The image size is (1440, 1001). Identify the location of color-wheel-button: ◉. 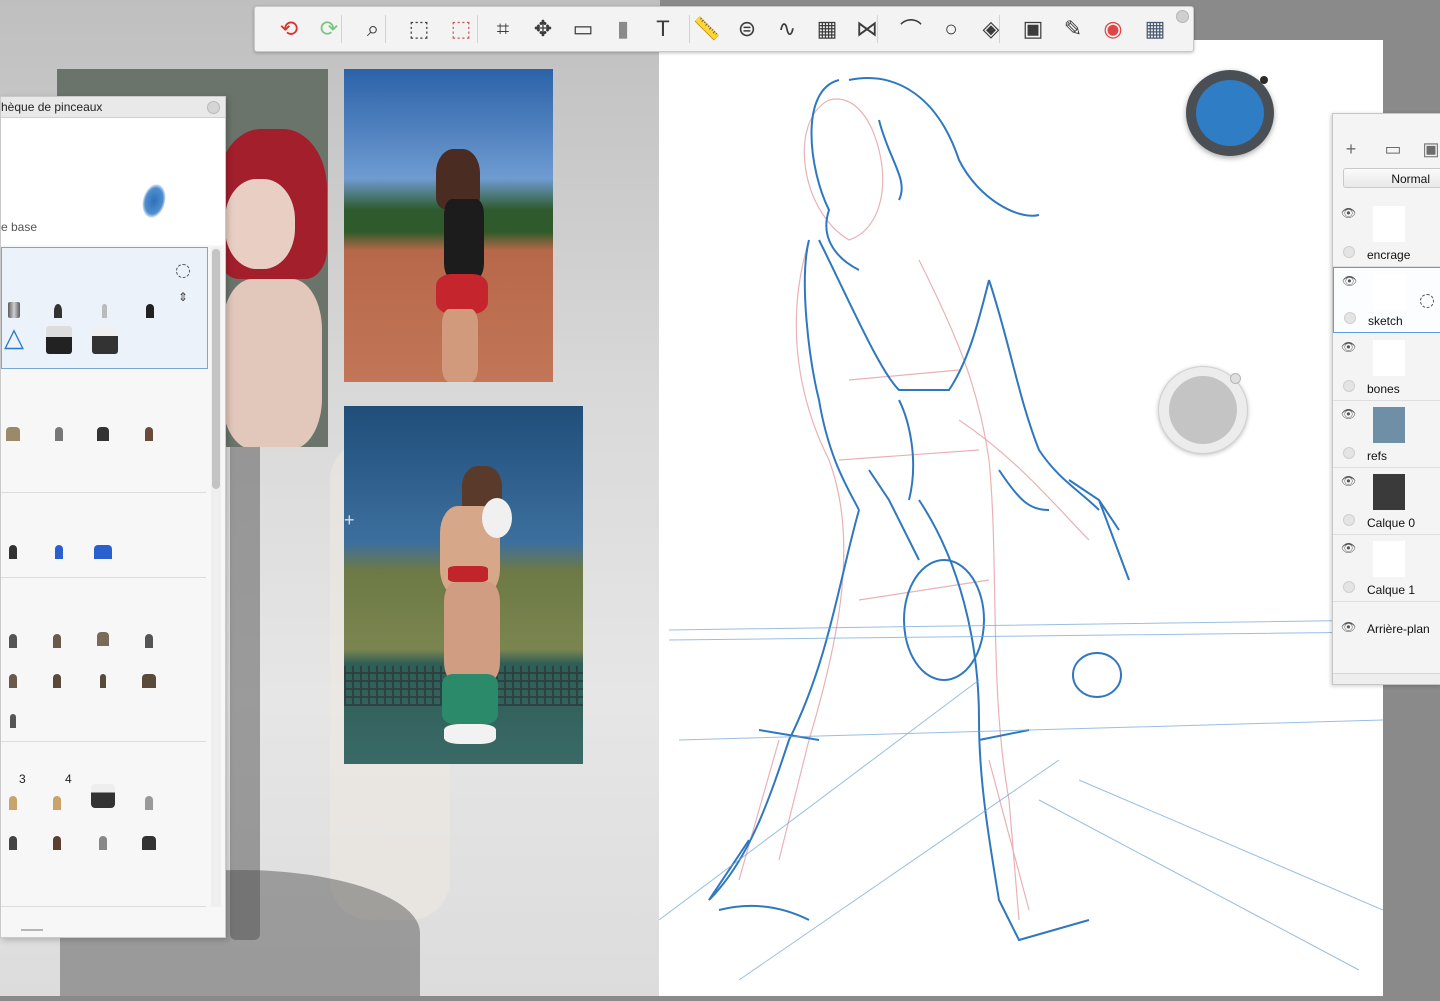
(1113, 29).